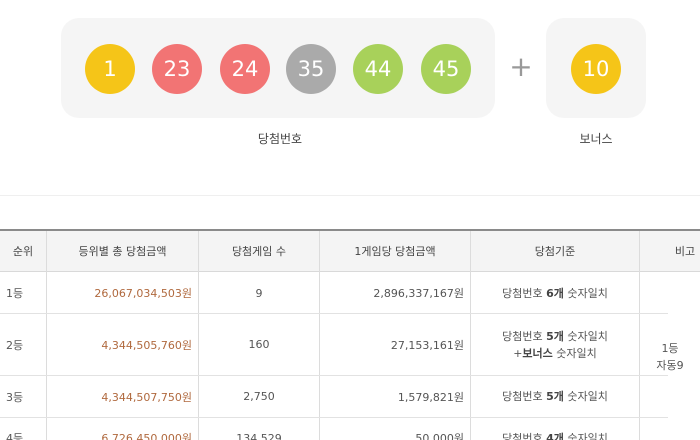 This screenshot has height=440, width=700. What do you see at coordinates (418, 293) in the screenshot?
I see `prize-per-game-cell: 2,896,337,167원` at bounding box center [418, 293].